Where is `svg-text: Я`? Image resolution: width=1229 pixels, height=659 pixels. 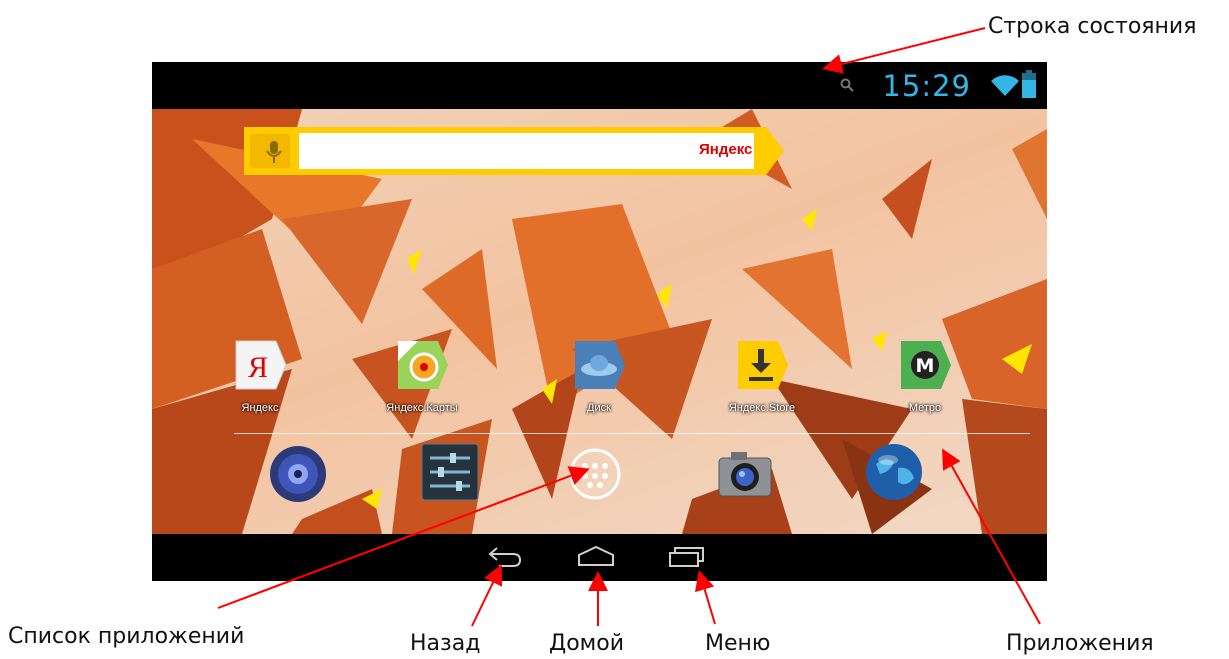 svg-text: Я is located at coordinates (258, 367).